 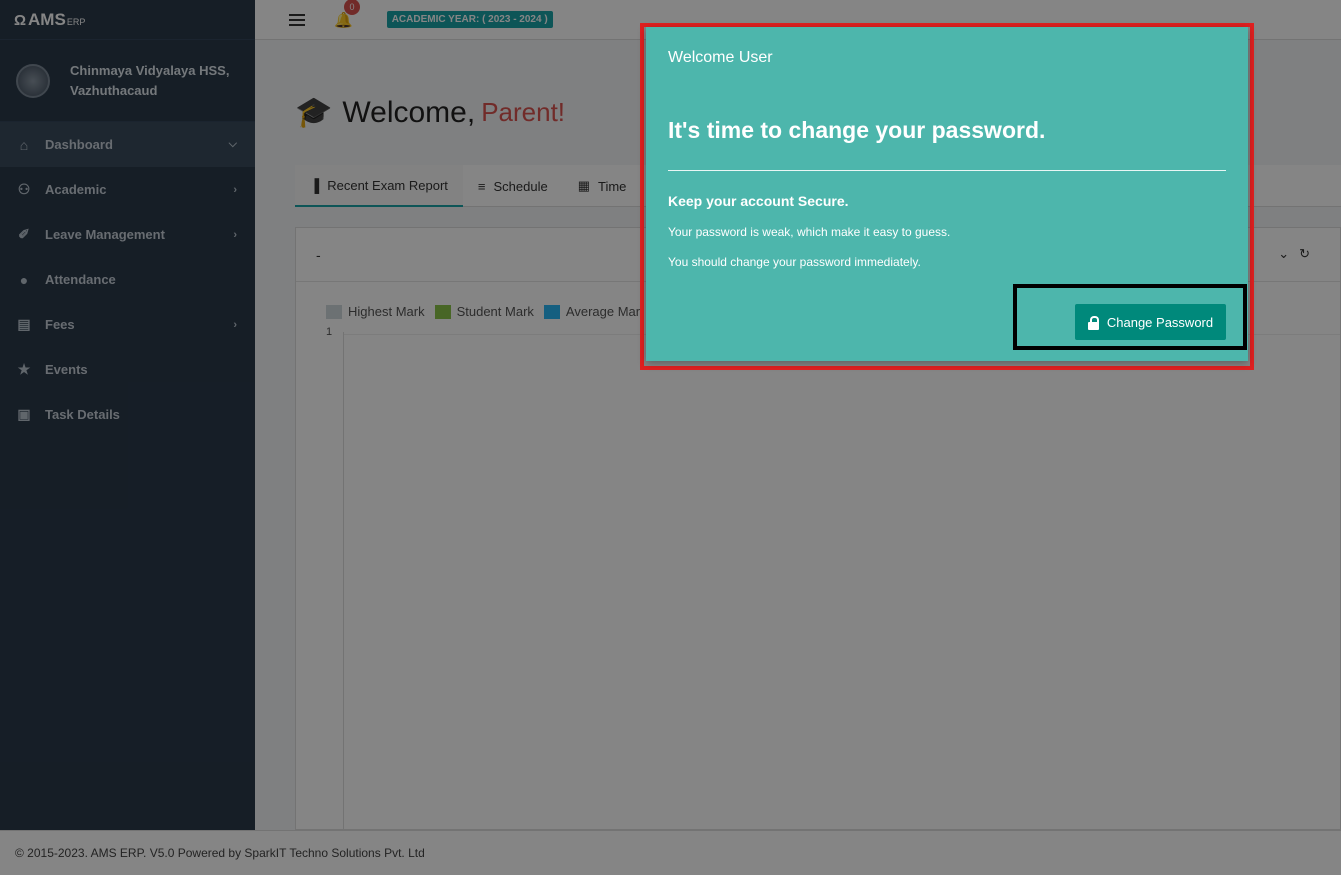 I want to click on change-password-label: Change Password, so click(x=1160, y=322).